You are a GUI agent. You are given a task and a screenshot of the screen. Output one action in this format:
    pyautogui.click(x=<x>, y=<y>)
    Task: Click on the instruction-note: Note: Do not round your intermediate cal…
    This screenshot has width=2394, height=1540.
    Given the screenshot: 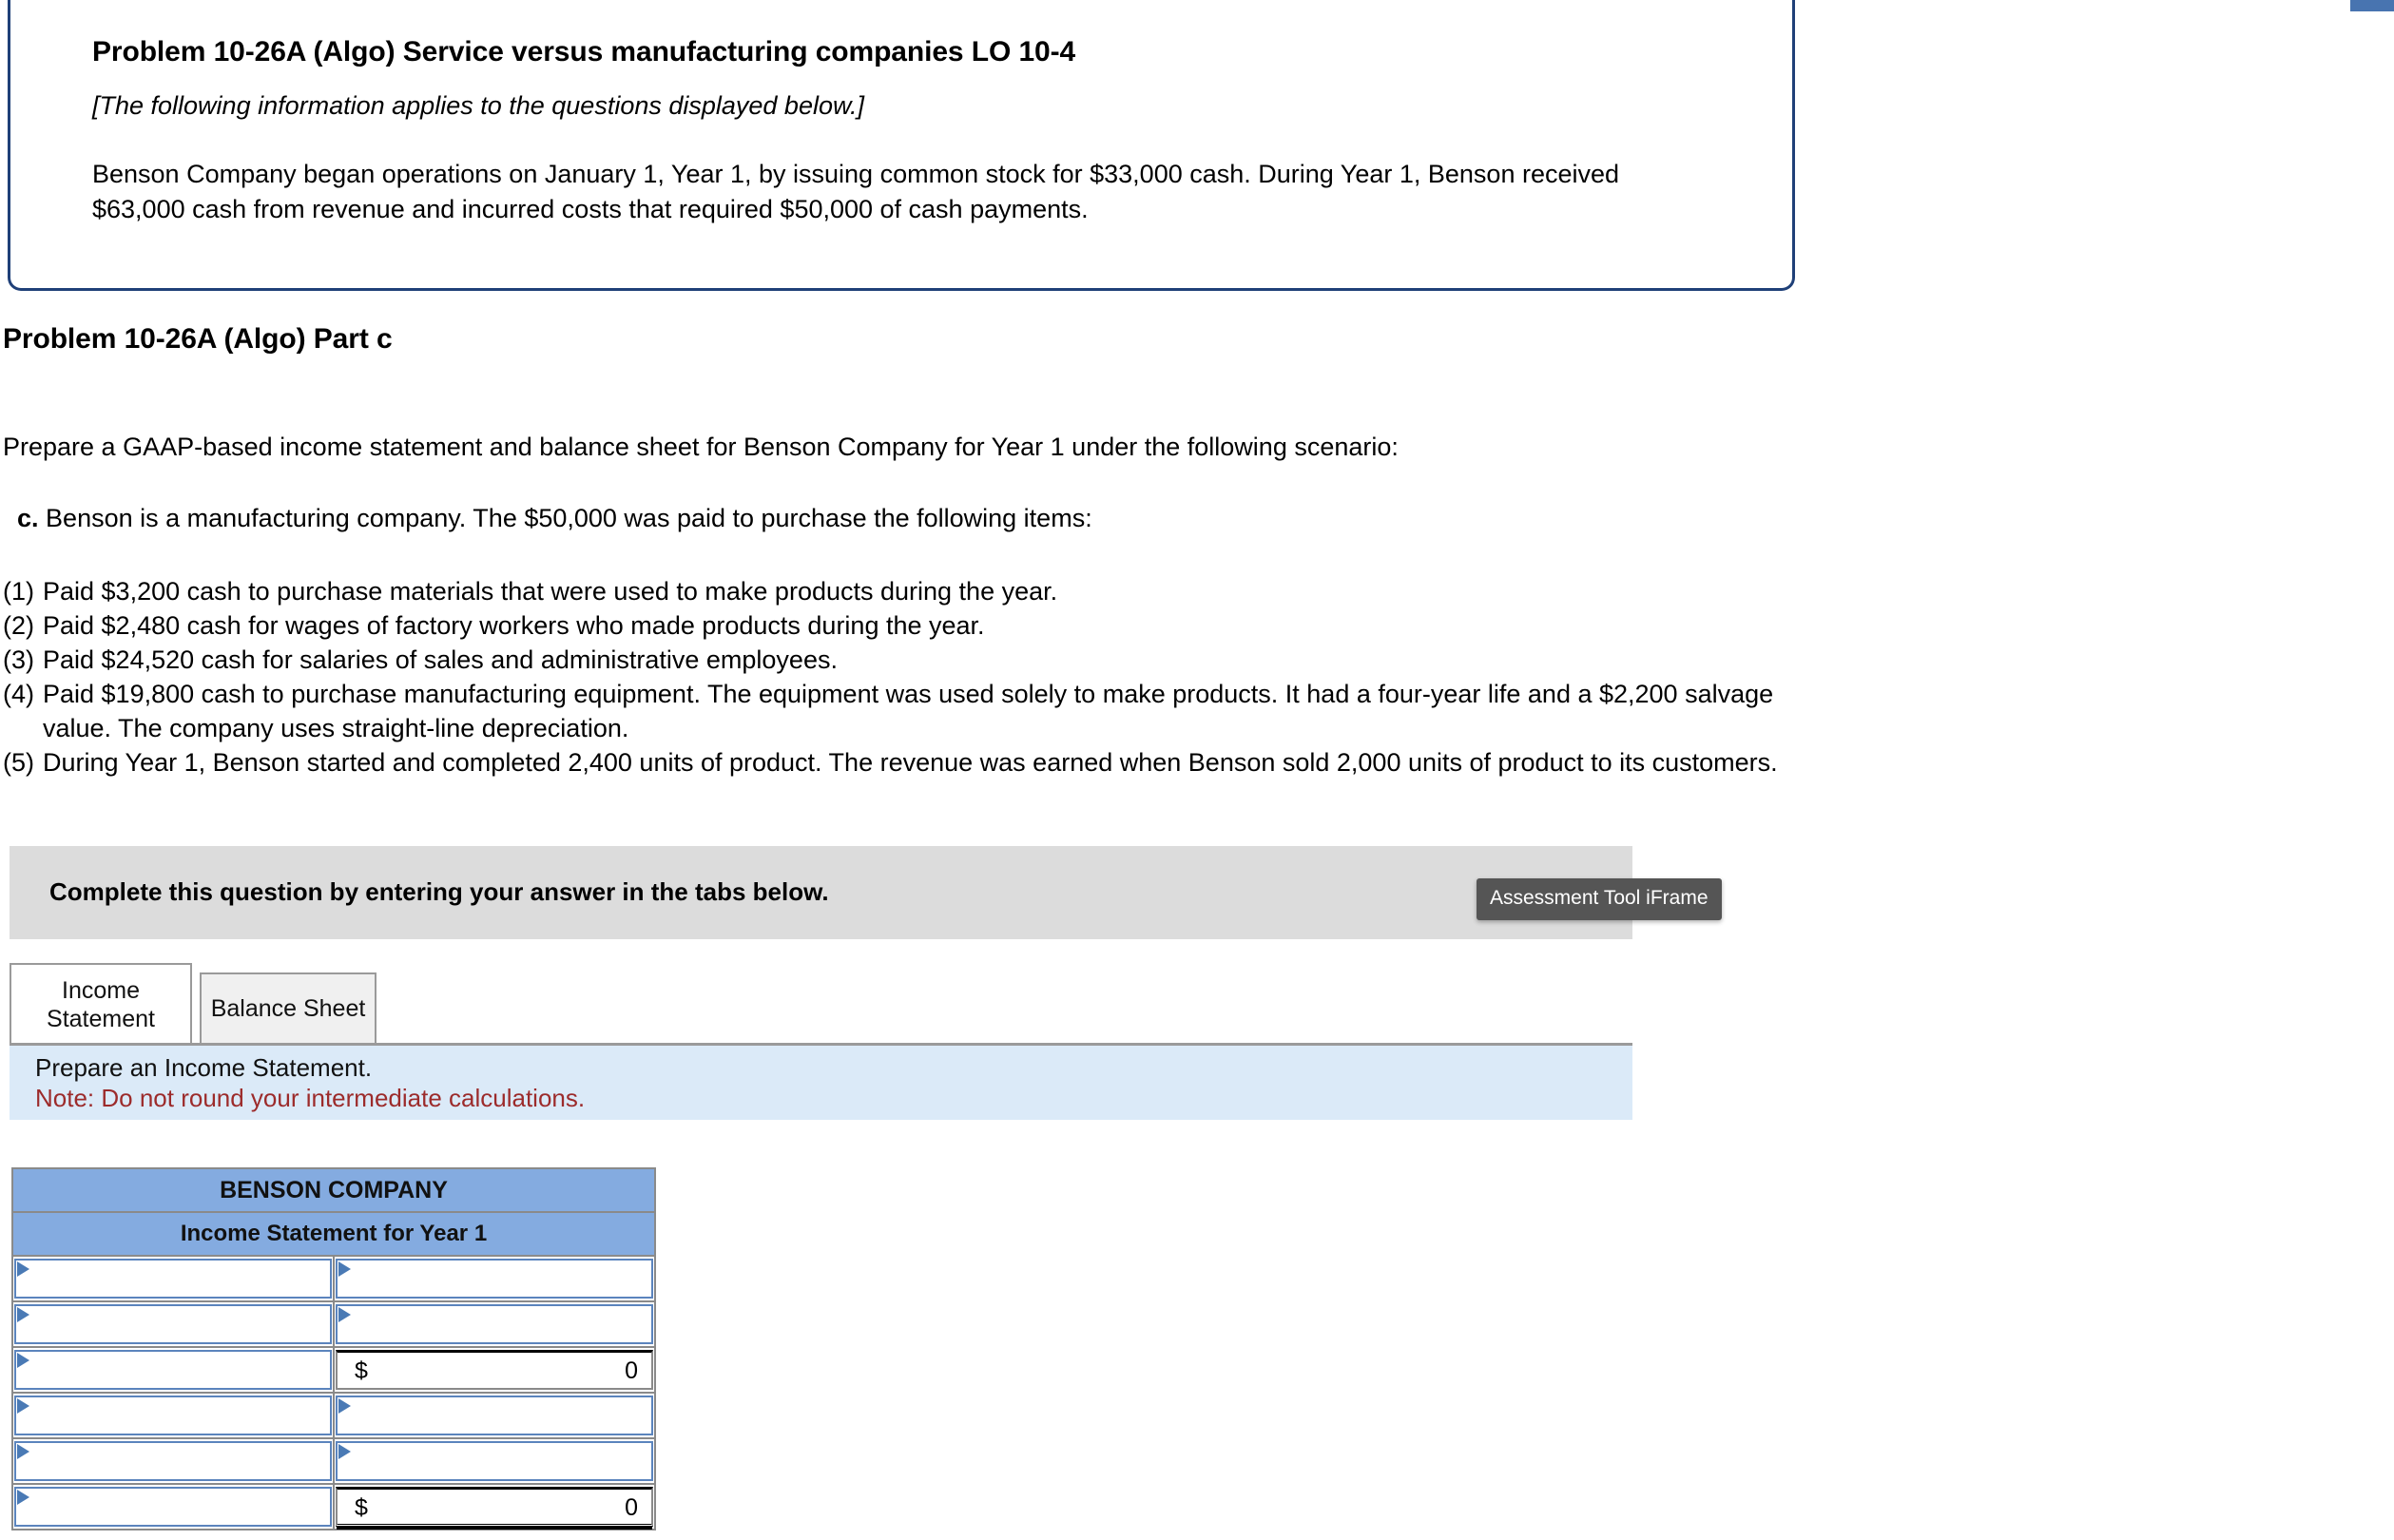 What is the action you would take?
    pyautogui.click(x=311, y=1098)
    